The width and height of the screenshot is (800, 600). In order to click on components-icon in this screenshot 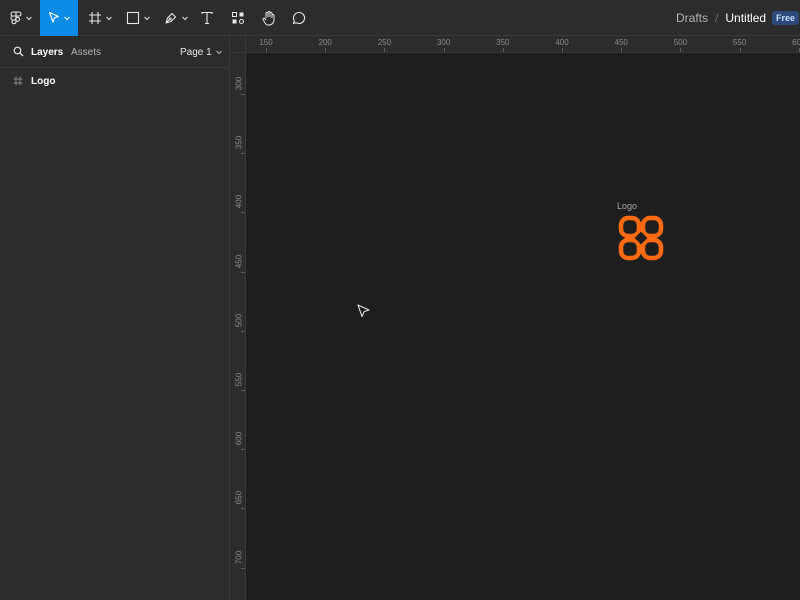, I will do `click(238, 18)`.